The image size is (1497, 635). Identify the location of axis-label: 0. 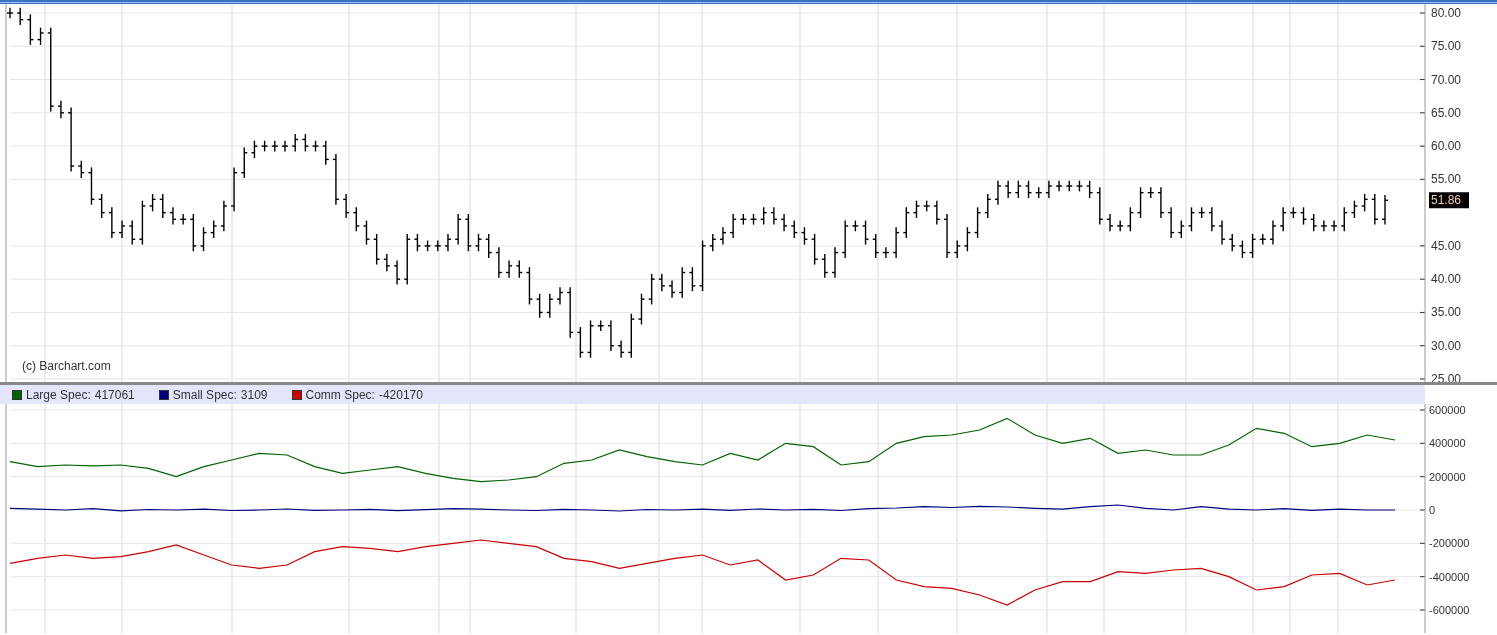
(1432, 510).